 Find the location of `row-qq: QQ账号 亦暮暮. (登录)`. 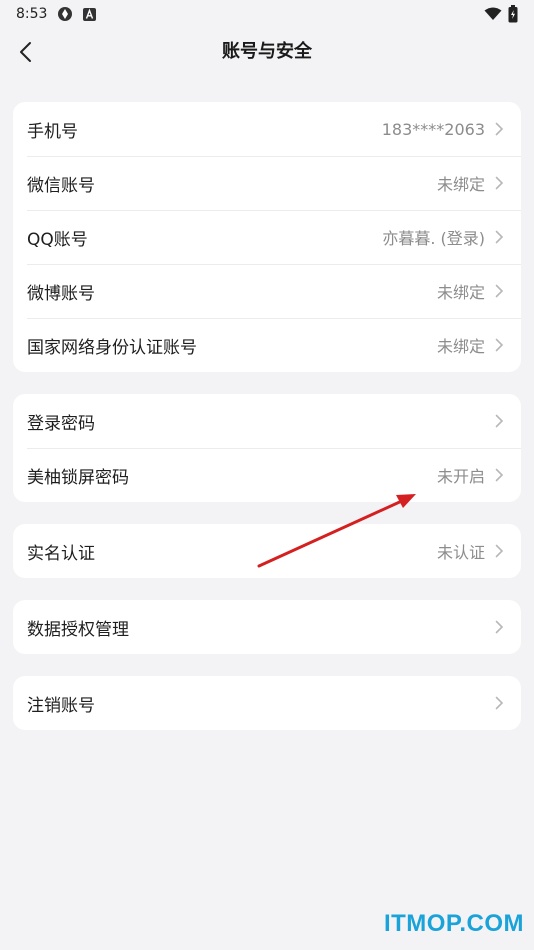

row-qq: QQ账号 亦暮暮. (登录) is located at coordinates (267, 237).